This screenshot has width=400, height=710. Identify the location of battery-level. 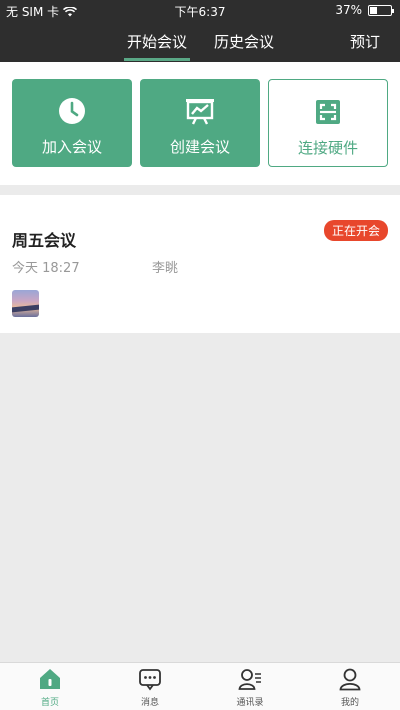
(374, 10).